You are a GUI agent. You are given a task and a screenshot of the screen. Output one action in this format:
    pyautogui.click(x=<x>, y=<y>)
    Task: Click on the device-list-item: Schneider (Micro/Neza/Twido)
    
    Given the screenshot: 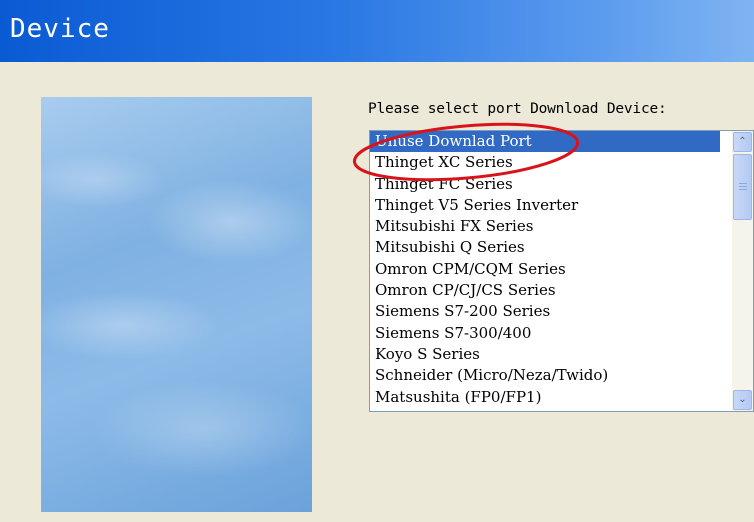 What is the action you would take?
    pyautogui.click(x=545, y=375)
    